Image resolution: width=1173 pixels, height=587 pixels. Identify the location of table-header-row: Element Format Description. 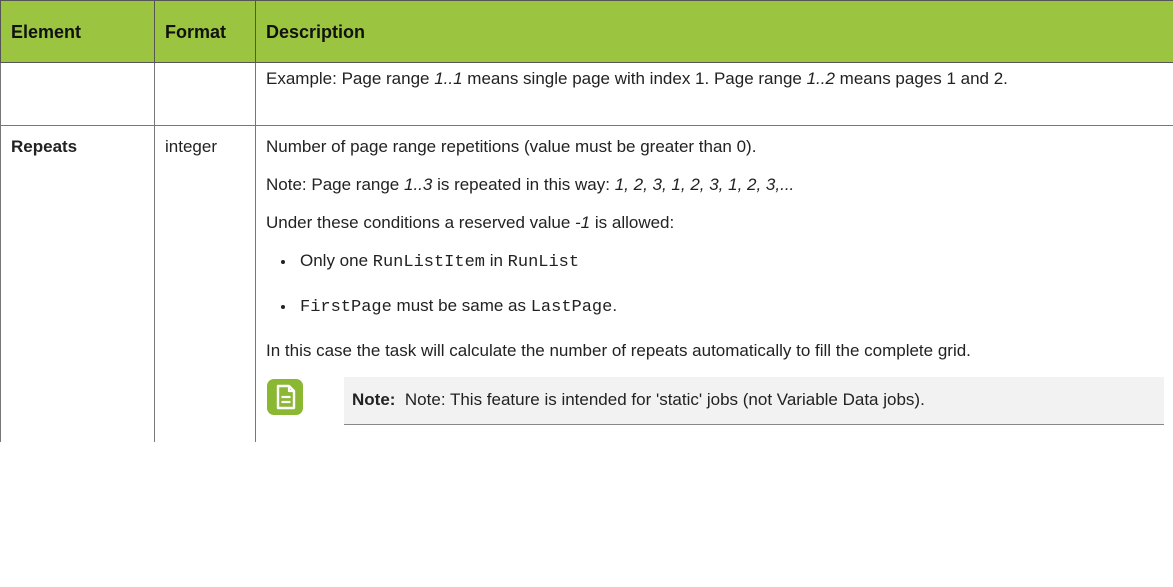
(586, 31).